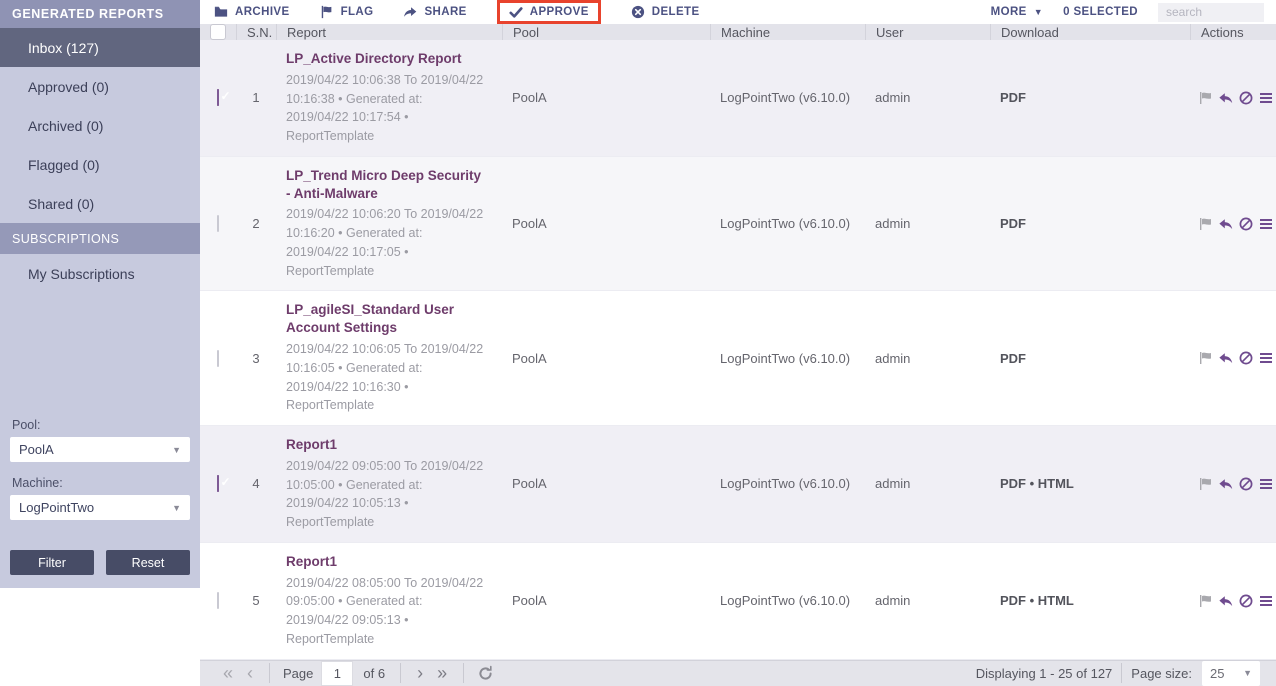 The image size is (1276, 686). What do you see at coordinates (36, 449) in the screenshot?
I see `pool-select-value: PoolA` at bounding box center [36, 449].